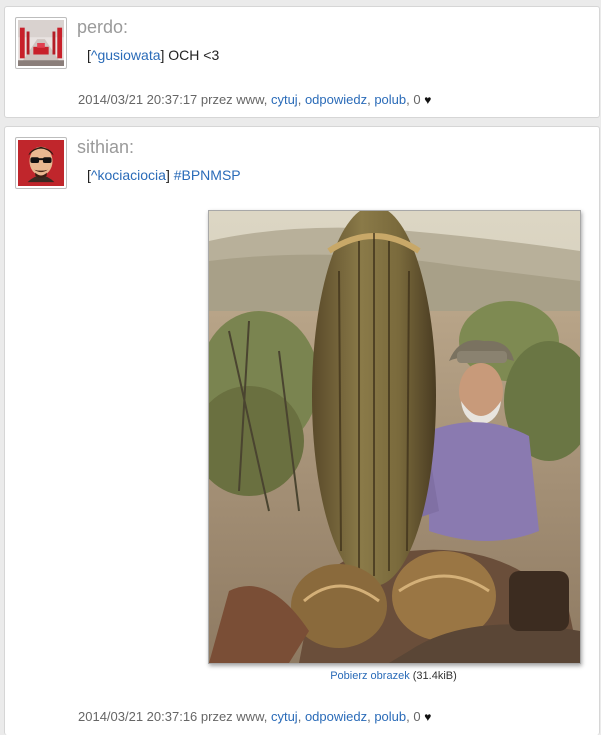 This screenshot has width=601, height=735. What do you see at coordinates (105, 147) in the screenshot?
I see `username: sithian:` at bounding box center [105, 147].